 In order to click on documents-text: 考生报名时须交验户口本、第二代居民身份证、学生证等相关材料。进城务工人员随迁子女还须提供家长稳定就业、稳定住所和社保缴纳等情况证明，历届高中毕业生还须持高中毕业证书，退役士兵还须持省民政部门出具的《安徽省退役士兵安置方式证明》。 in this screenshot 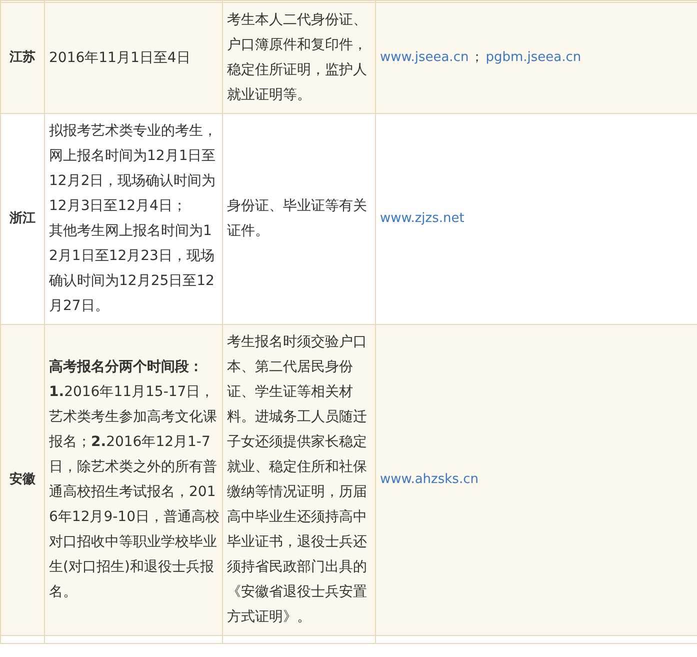, I will do `click(297, 480)`.